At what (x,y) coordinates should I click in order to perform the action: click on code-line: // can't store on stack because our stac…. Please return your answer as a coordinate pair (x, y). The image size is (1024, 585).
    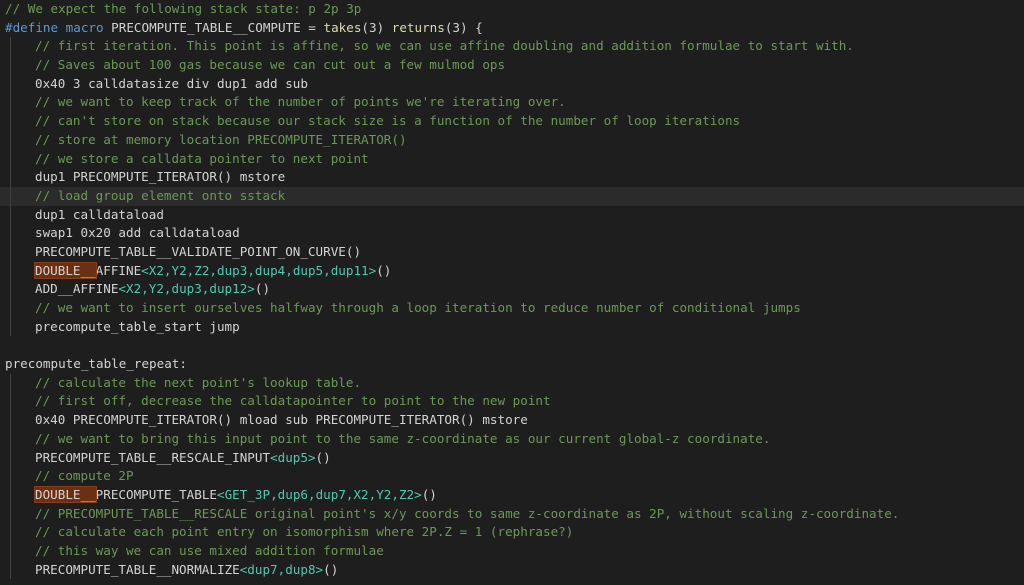
    Looking at the image, I should click on (512, 121).